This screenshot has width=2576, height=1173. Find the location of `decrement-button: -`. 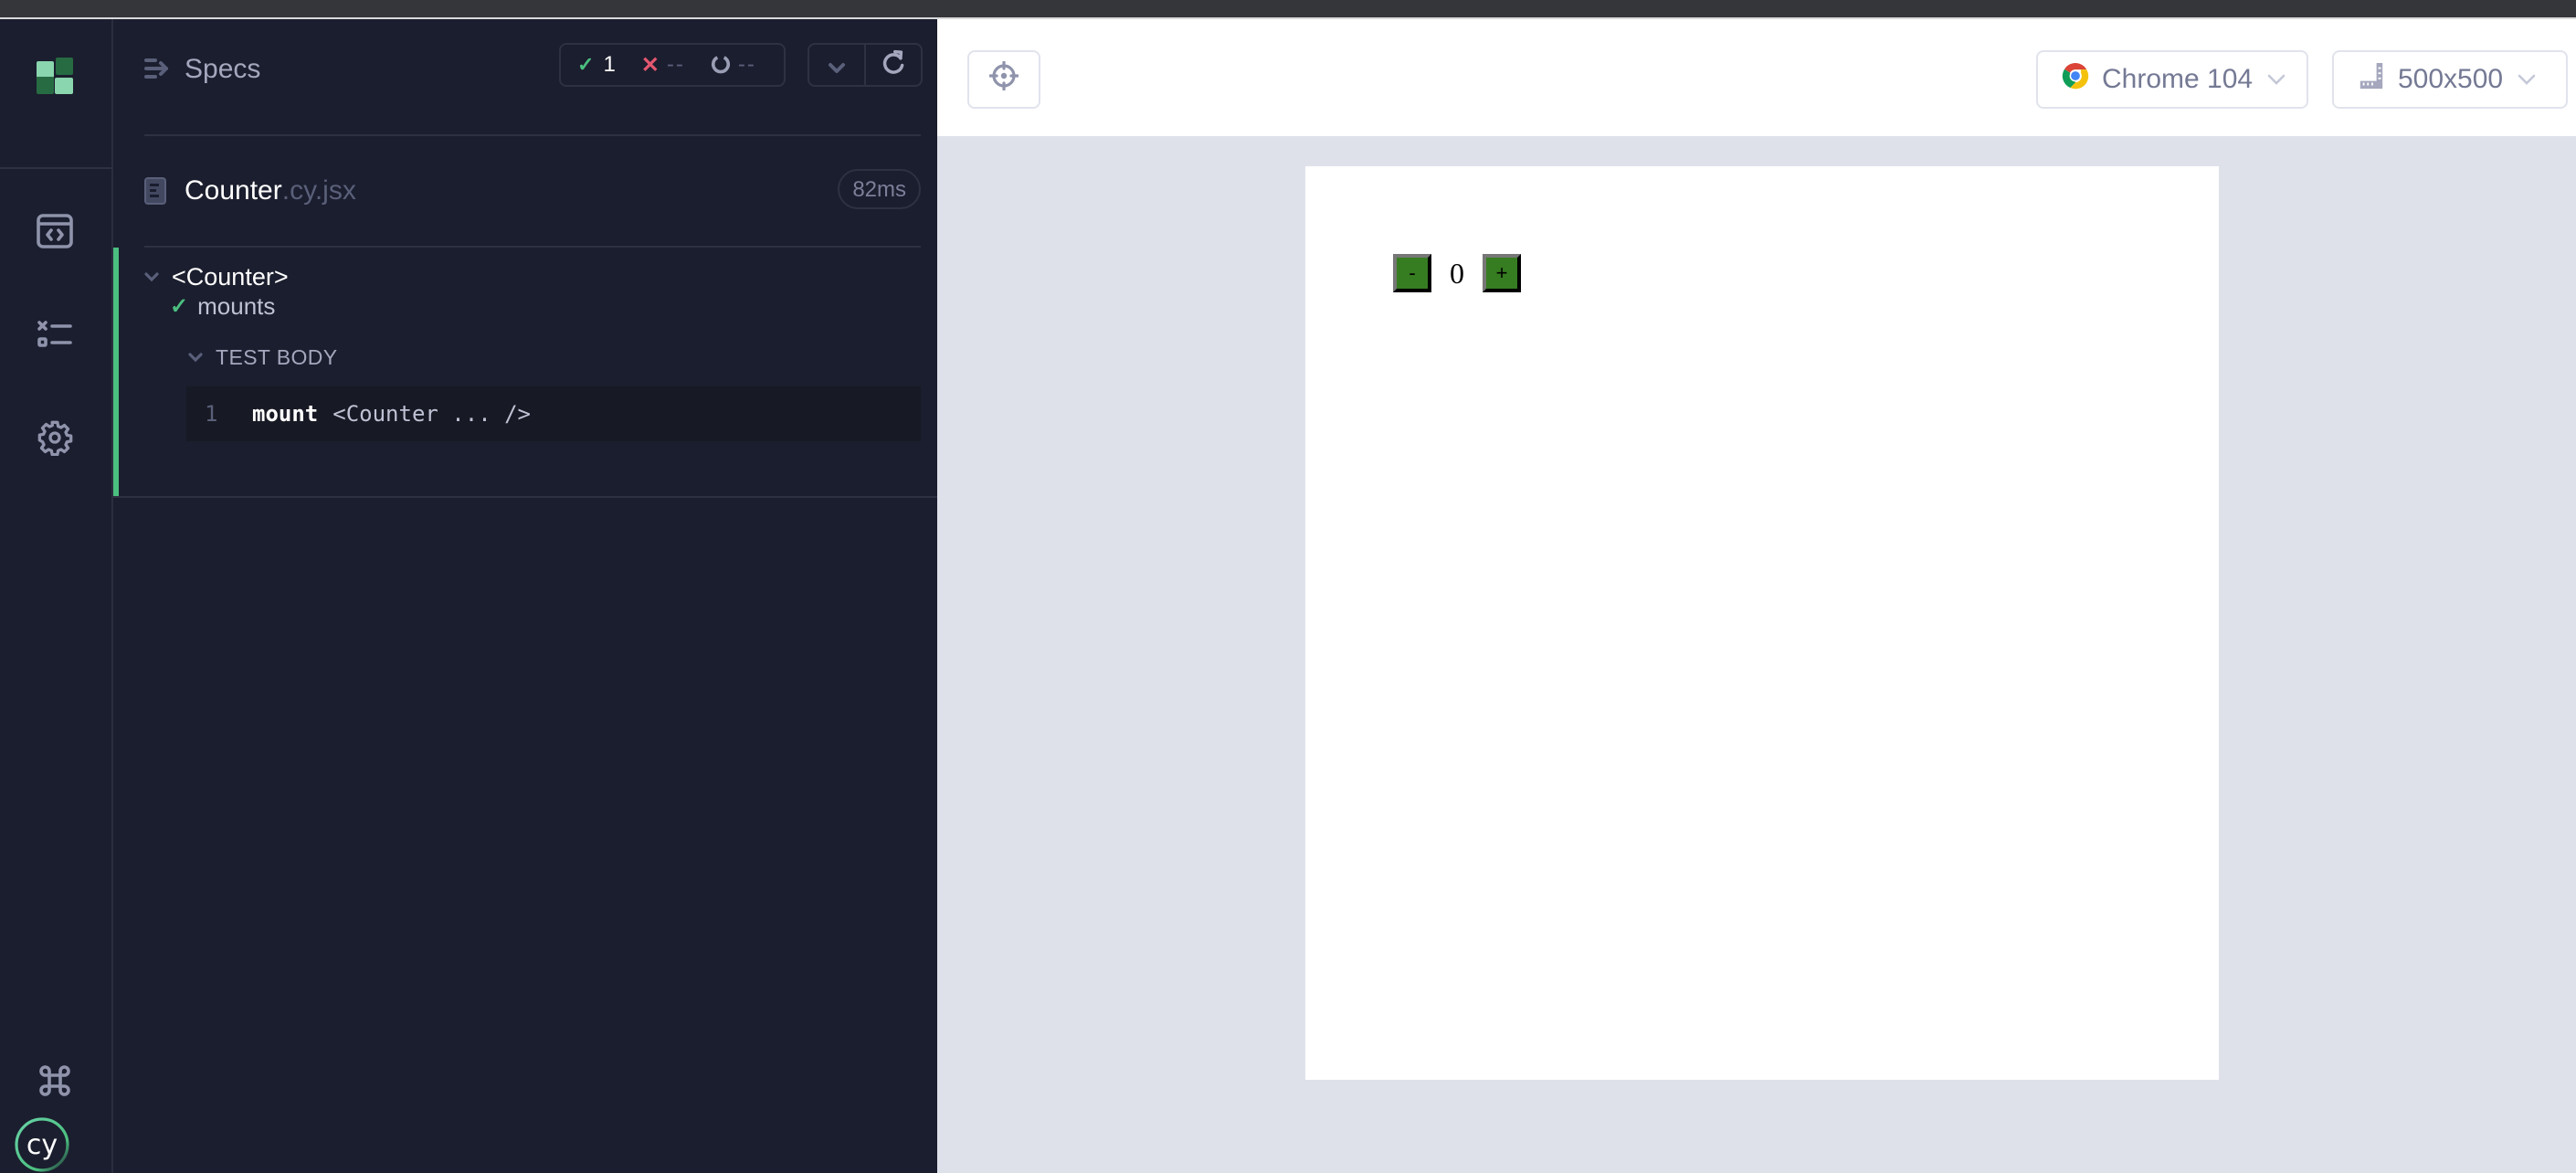

decrement-button: - is located at coordinates (1412, 273).